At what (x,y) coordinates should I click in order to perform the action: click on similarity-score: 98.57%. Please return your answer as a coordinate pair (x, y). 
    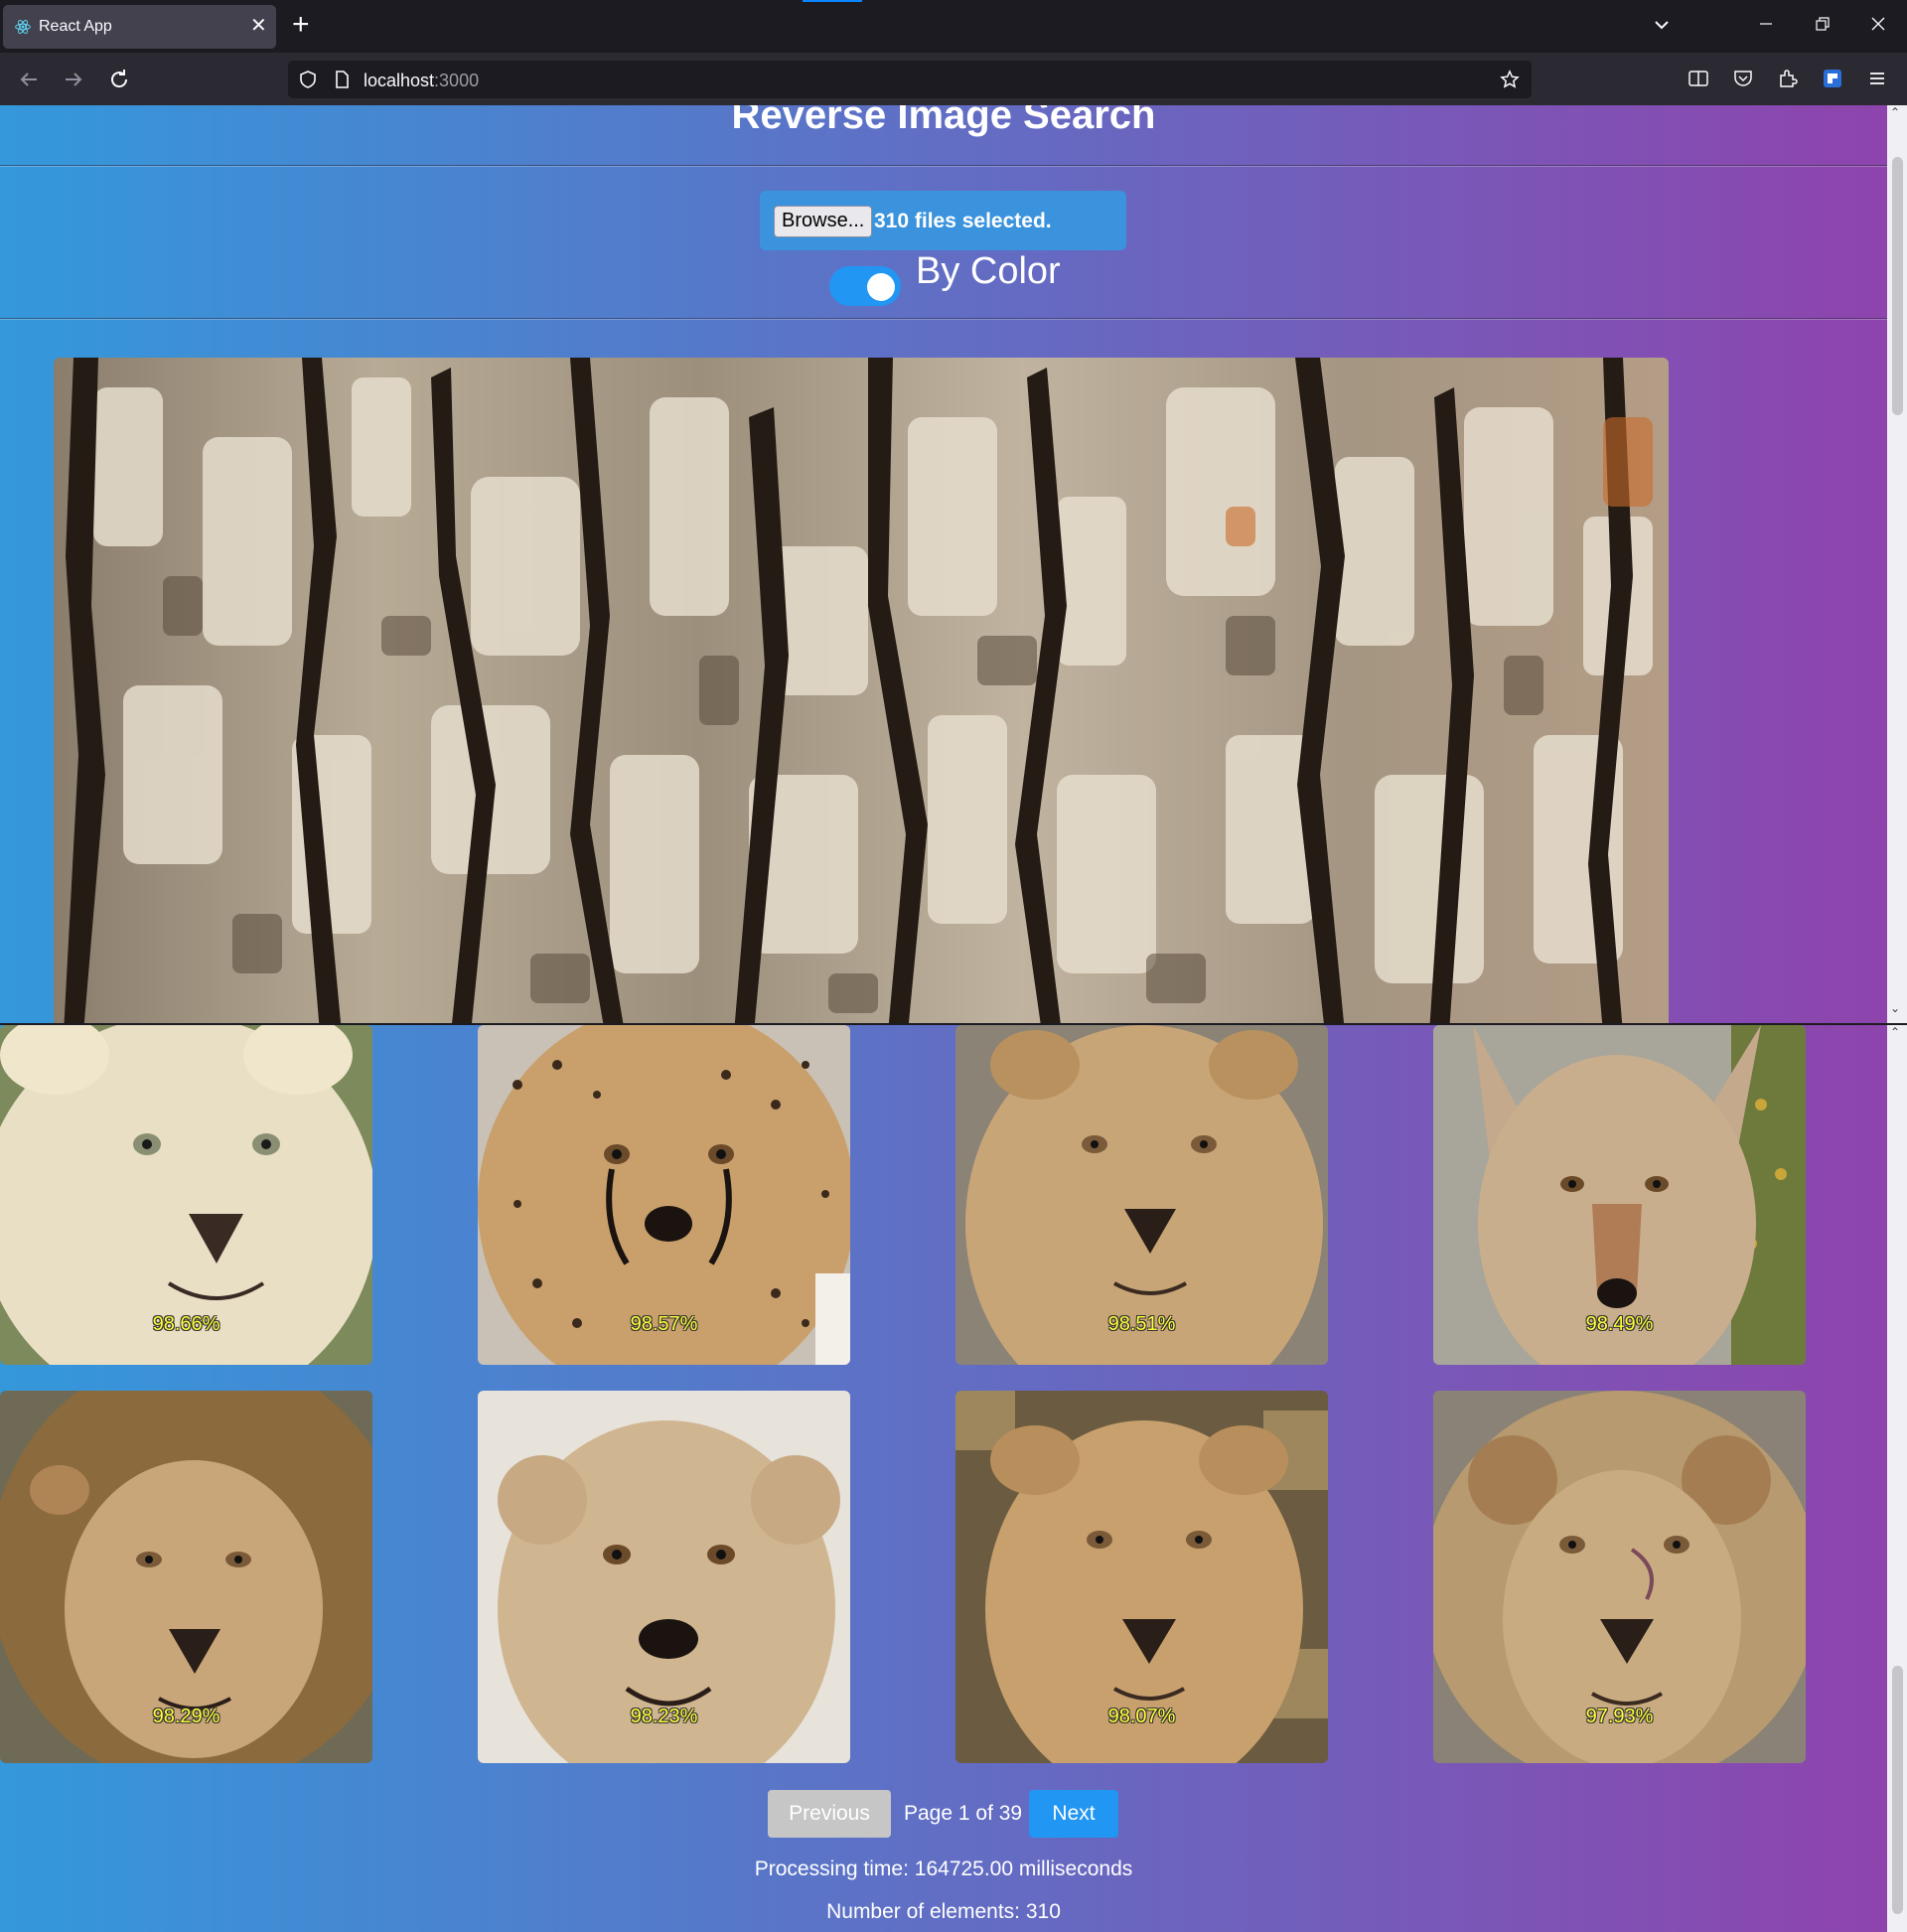
    Looking at the image, I should click on (664, 1324).